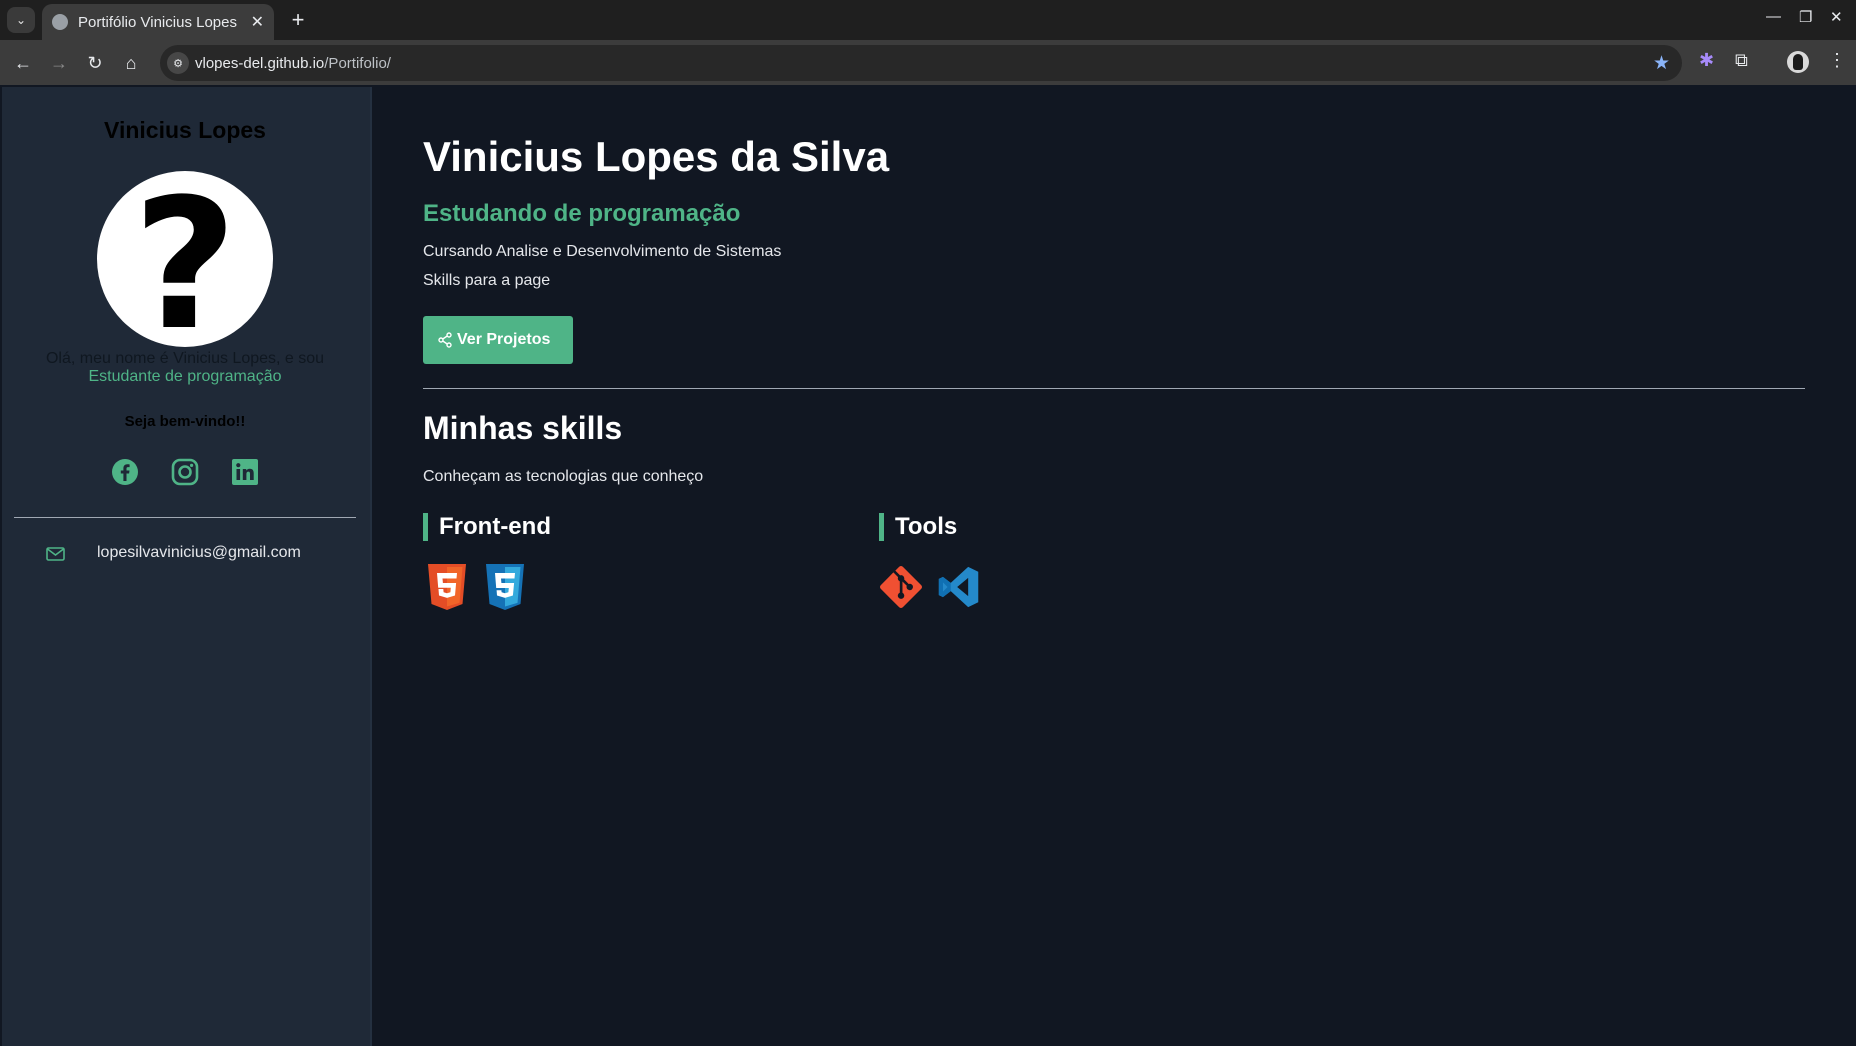 The image size is (1856, 1046). Describe the element at coordinates (59, 63) in the screenshot. I see `forward-icon: →` at that location.